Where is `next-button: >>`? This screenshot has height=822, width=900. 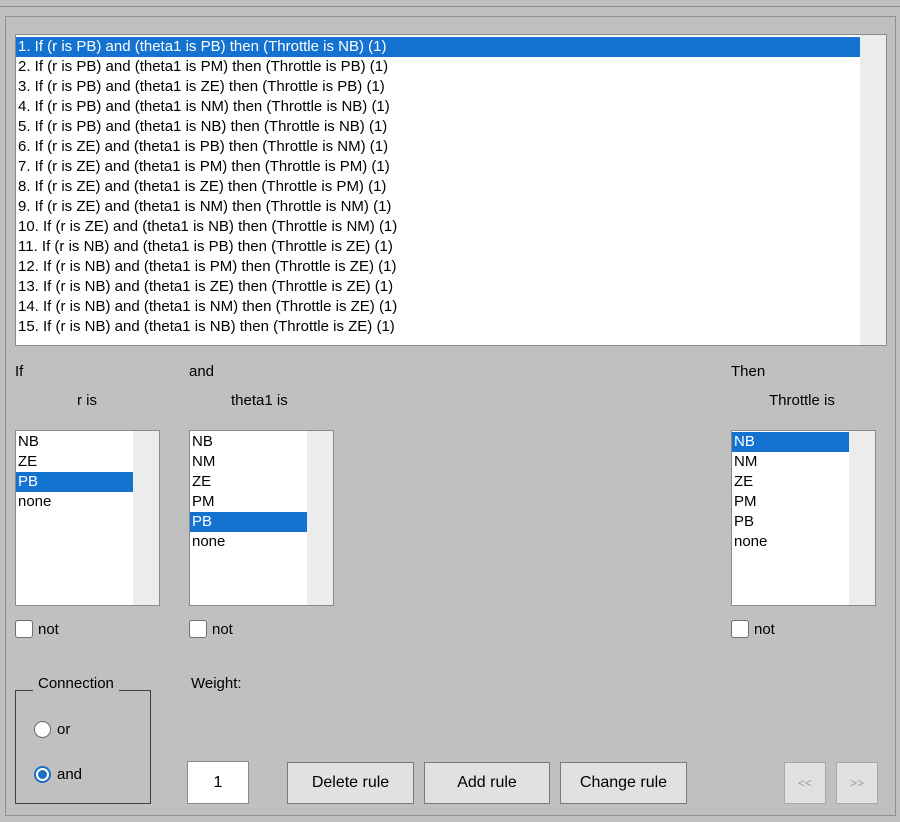 next-button: >> is located at coordinates (857, 783).